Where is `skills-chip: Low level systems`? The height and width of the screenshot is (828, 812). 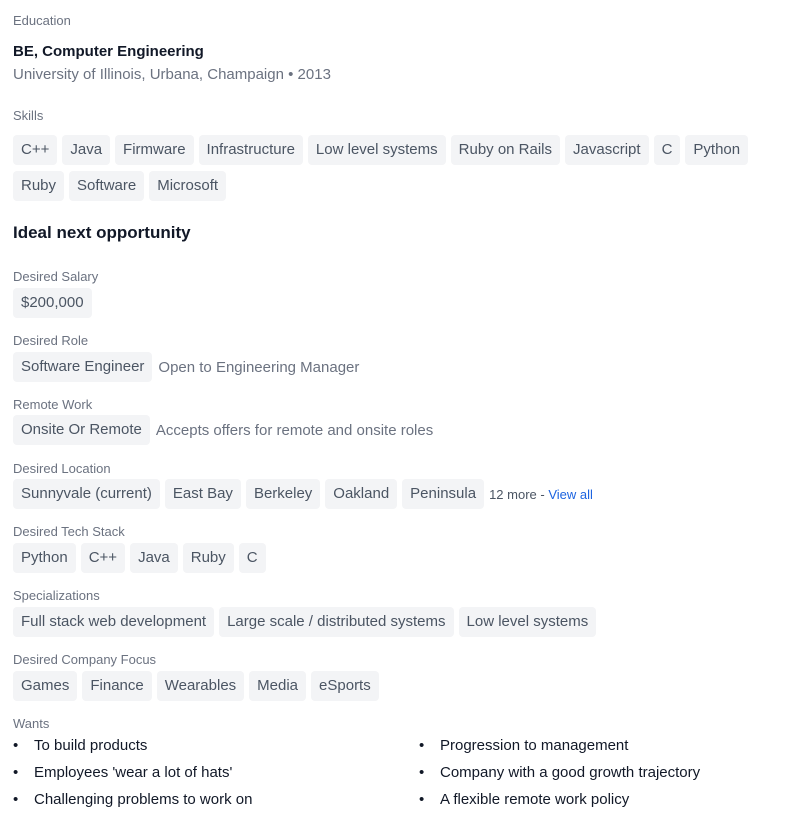
skills-chip: Low level systems is located at coordinates (376, 150).